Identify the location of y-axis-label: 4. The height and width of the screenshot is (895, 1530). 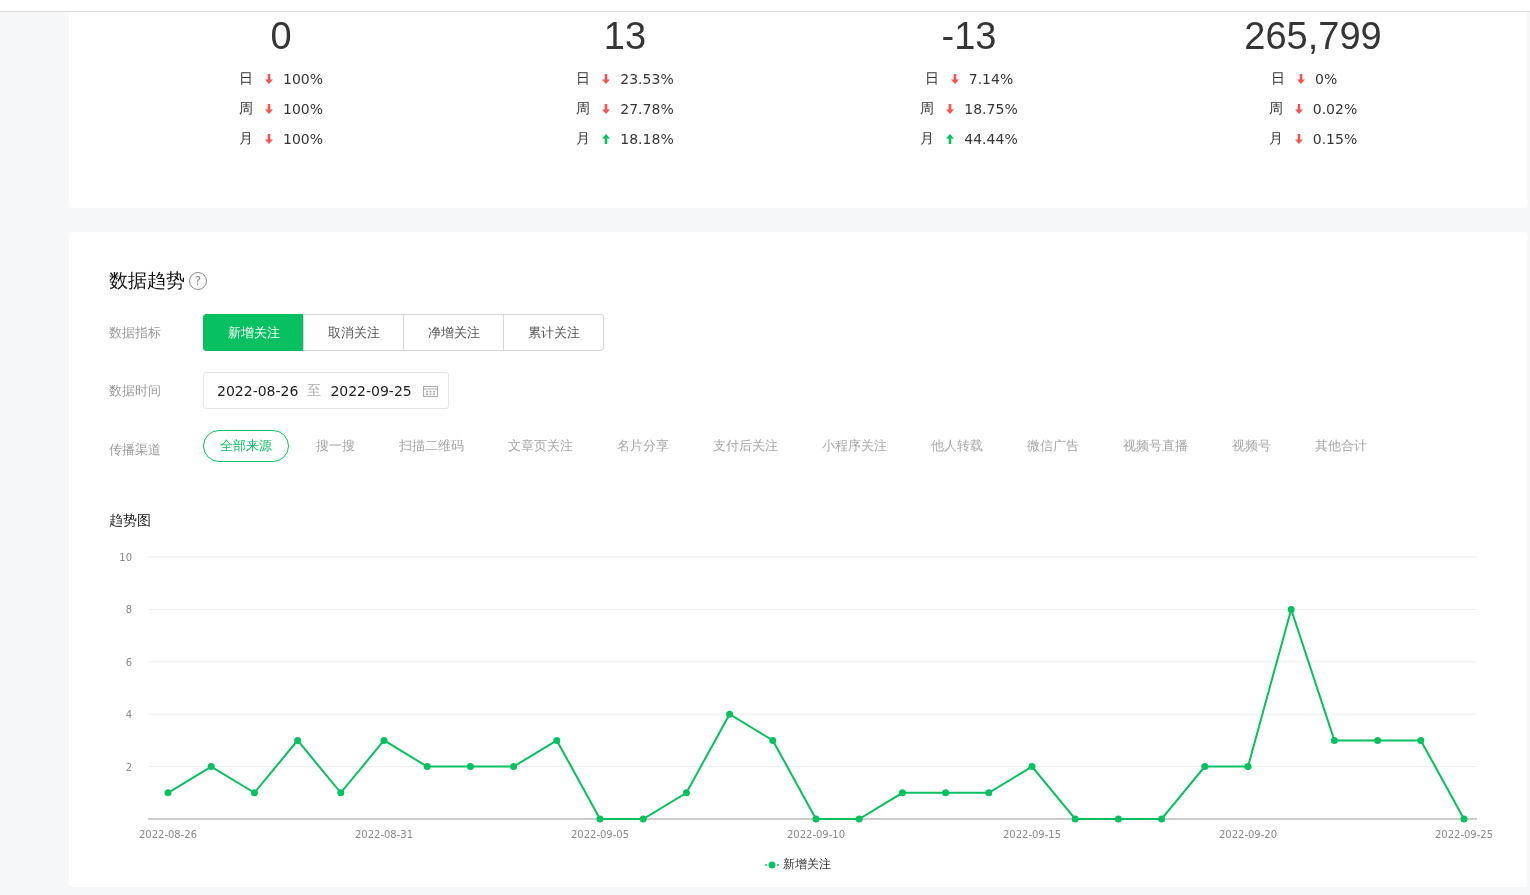
(128, 715).